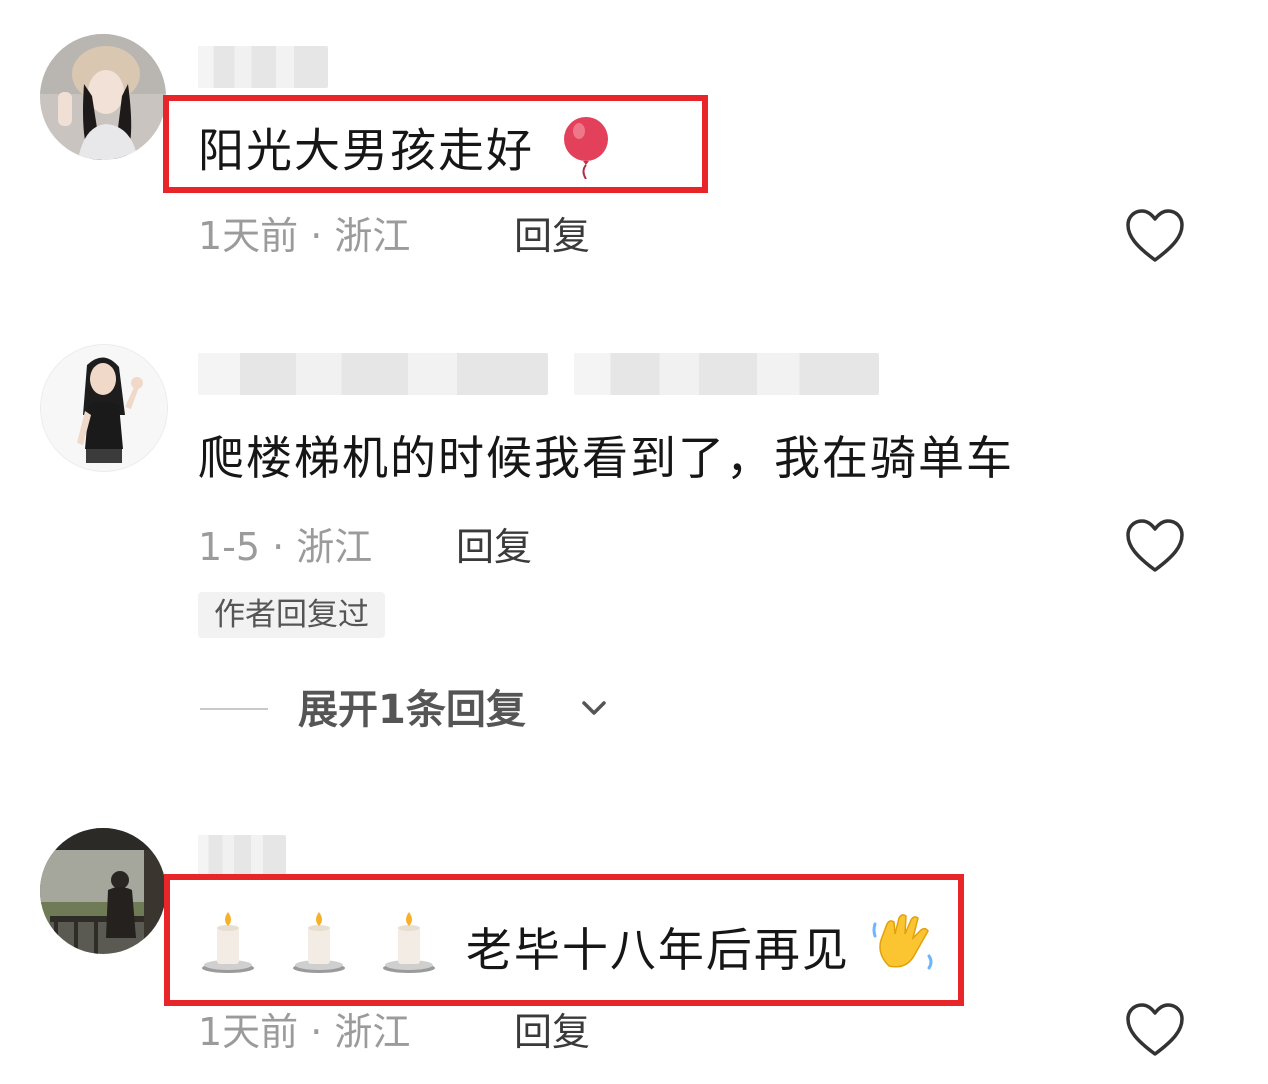  I want to click on comment-text: 阳光大男孩走好, so click(405, 154).